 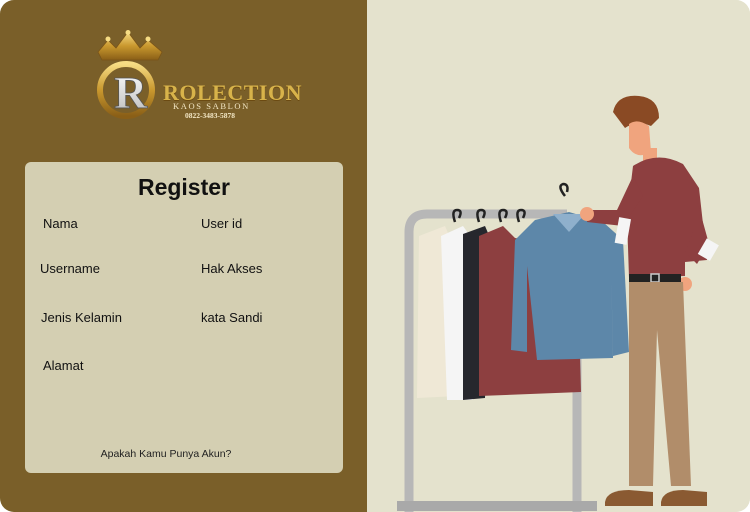 What do you see at coordinates (63, 365) in the screenshot?
I see `alamat-field: Alamat` at bounding box center [63, 365].